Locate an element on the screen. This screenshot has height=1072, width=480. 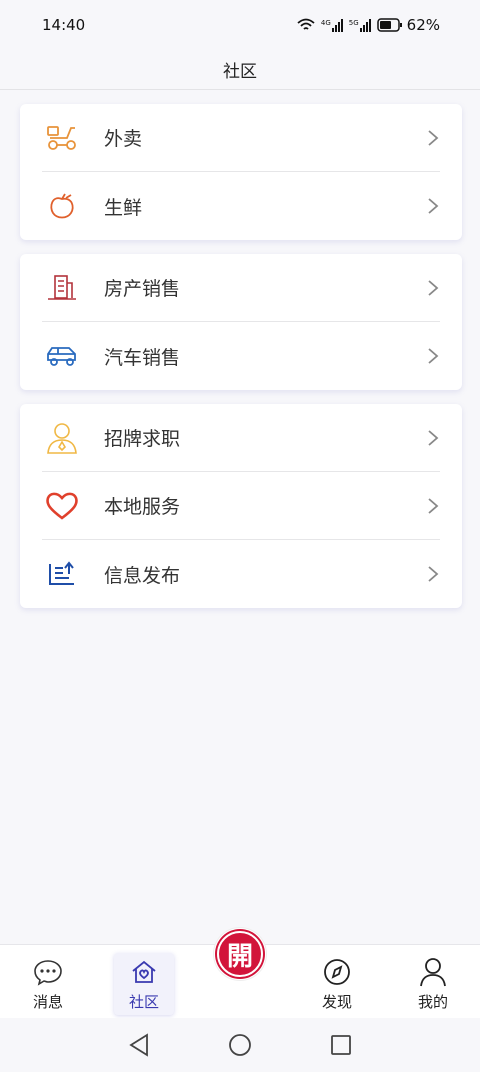
status-time: 14:40 is located at coordinates (64, 25).